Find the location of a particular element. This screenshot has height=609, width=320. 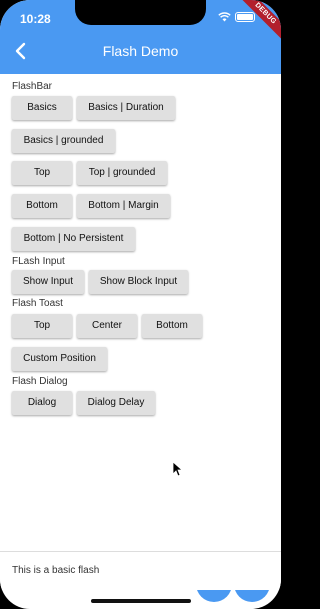

show-input-button: Show Input is located at coordinates (48, 282).